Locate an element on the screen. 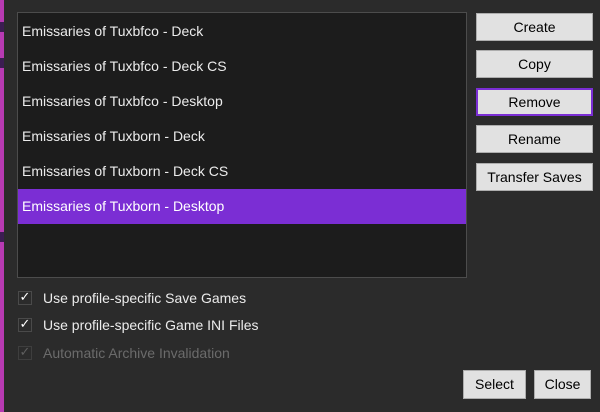  profile-list-item: Emissaries of Tuxborn - Deck is located at coordinates (242, 136).